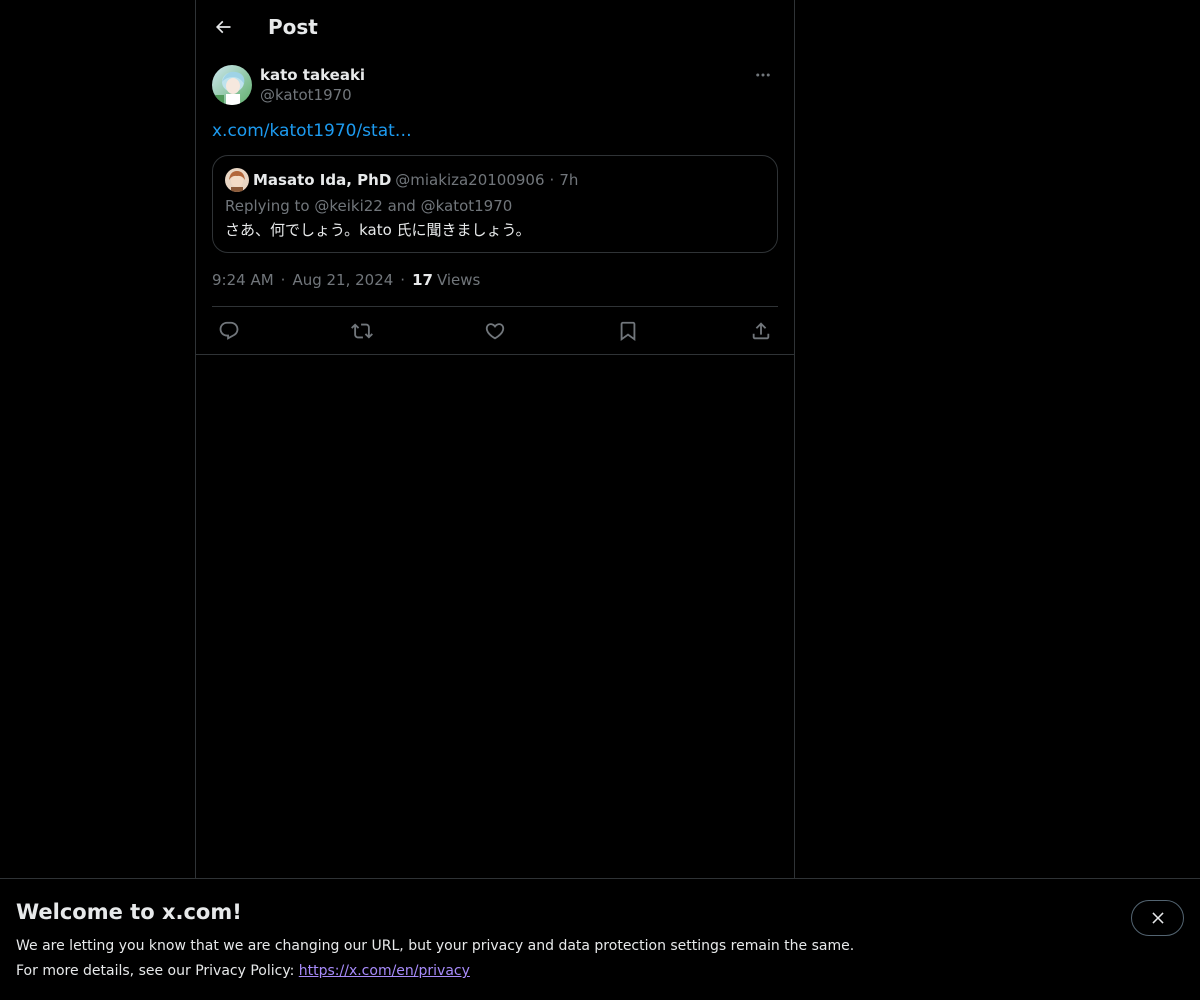  I want to click on close-icon, so click(1157, 918).